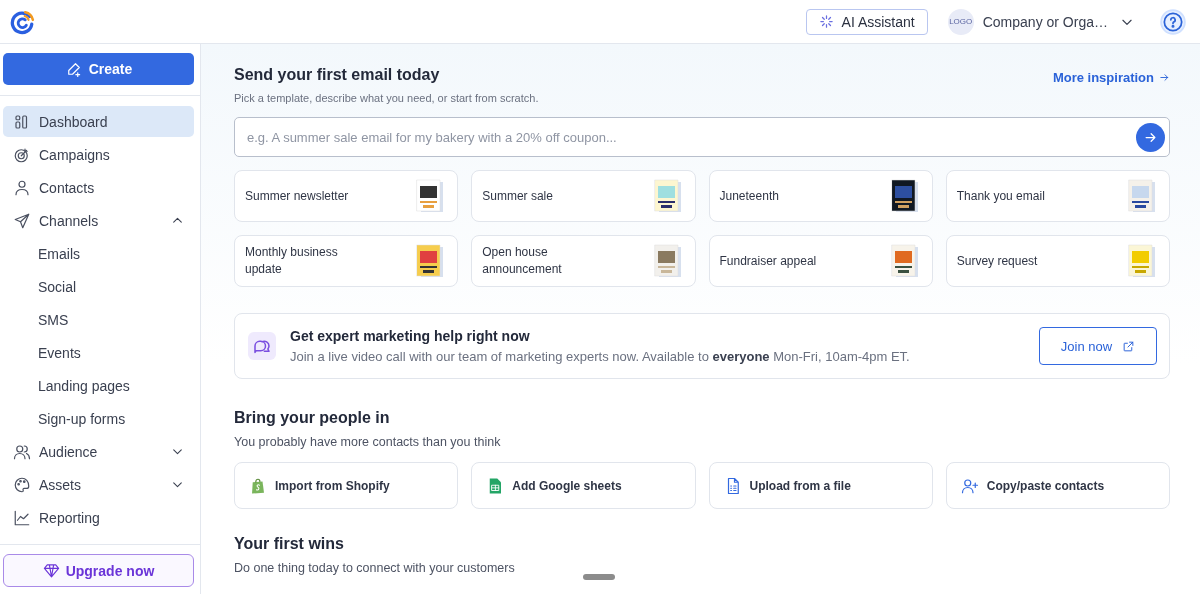 Image resolution: width=1200 pixels, height=594 pixels. What do you see at coordinates (1173, 21) in the screenshot?
I see `help-icon` at bounding box center [1173, 21].